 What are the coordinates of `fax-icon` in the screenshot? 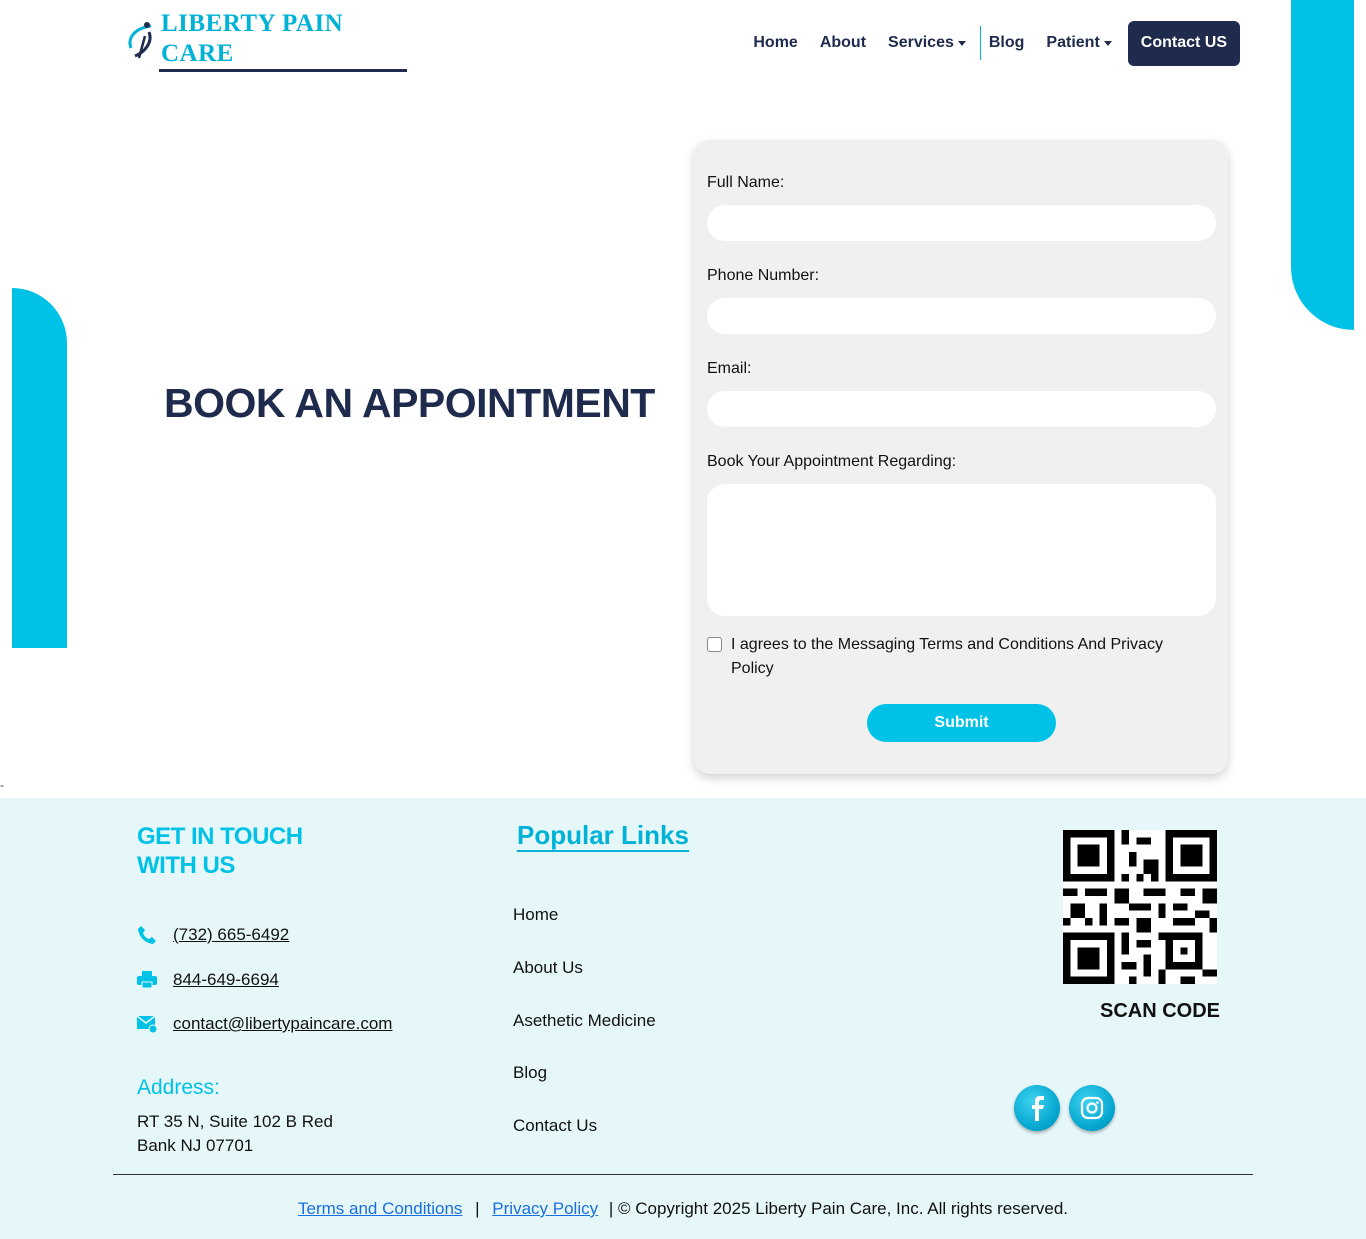 It's located at (147, 980).